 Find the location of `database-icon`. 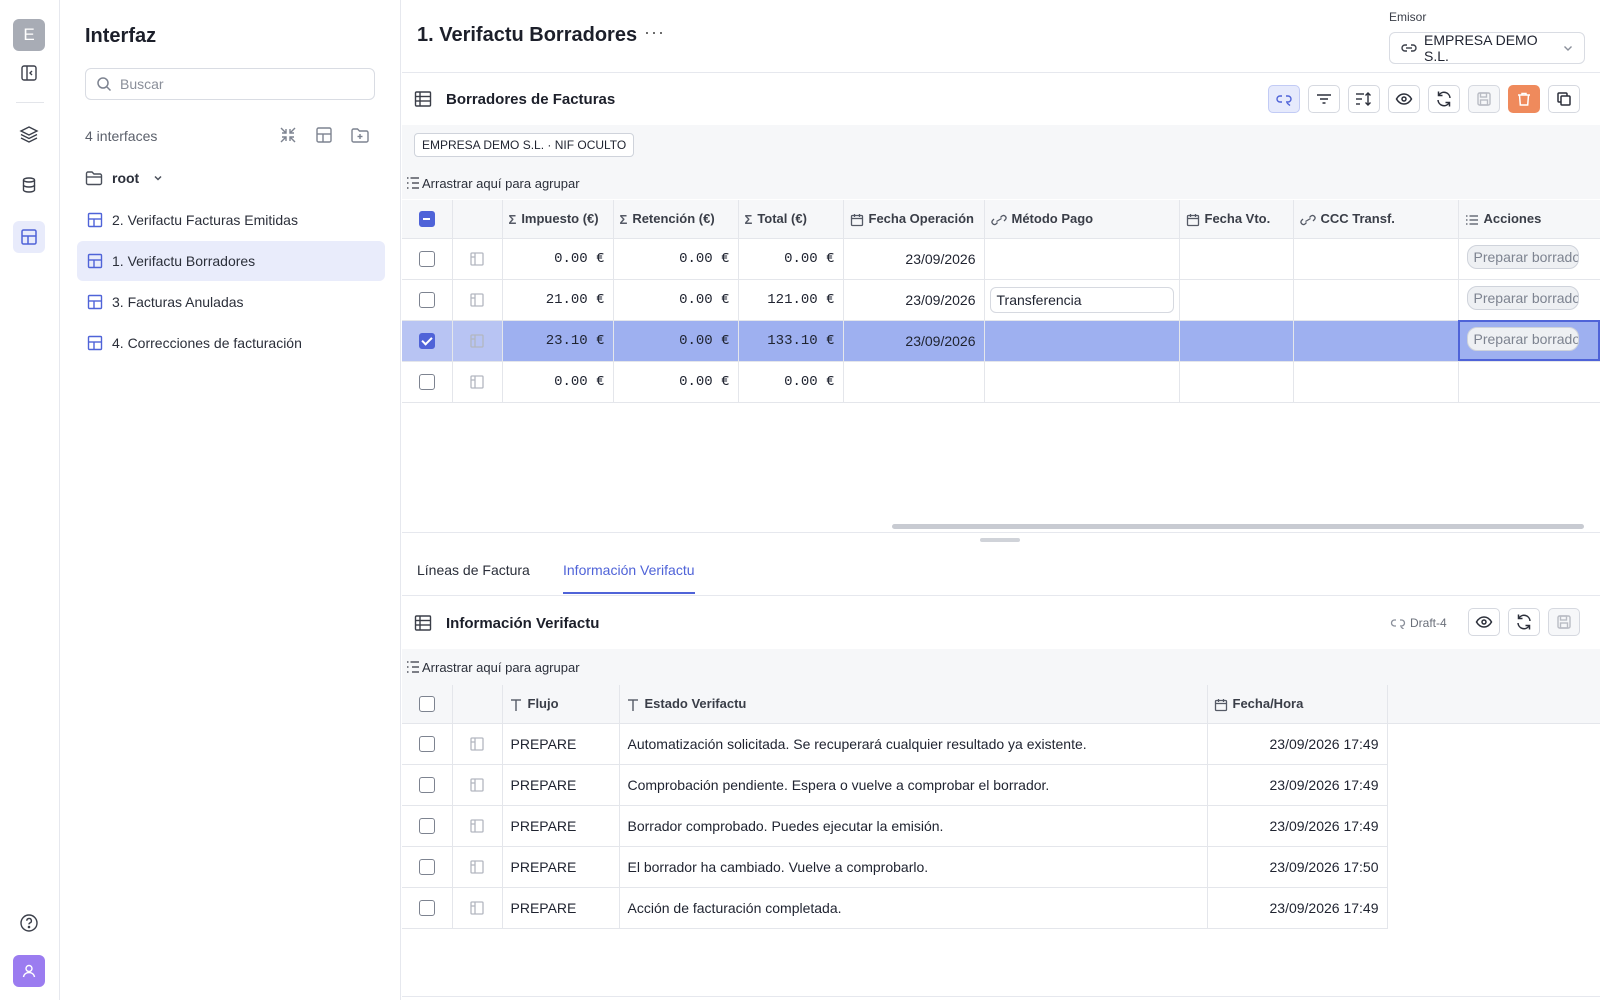

database-icon is located at coordinates (29, 185).